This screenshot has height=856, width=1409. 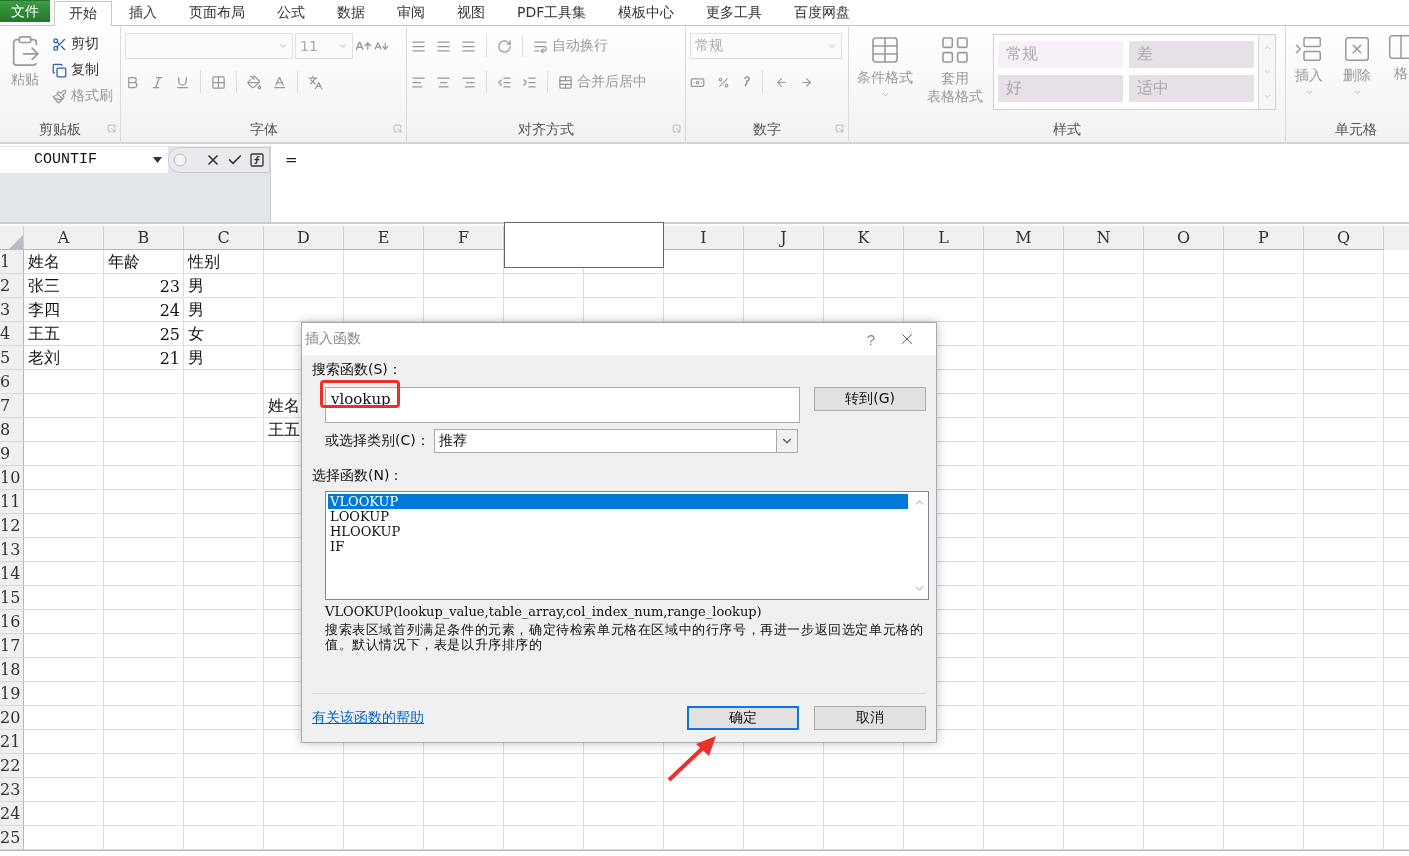 I want to click on percent-button, so click(x=723, y=82).